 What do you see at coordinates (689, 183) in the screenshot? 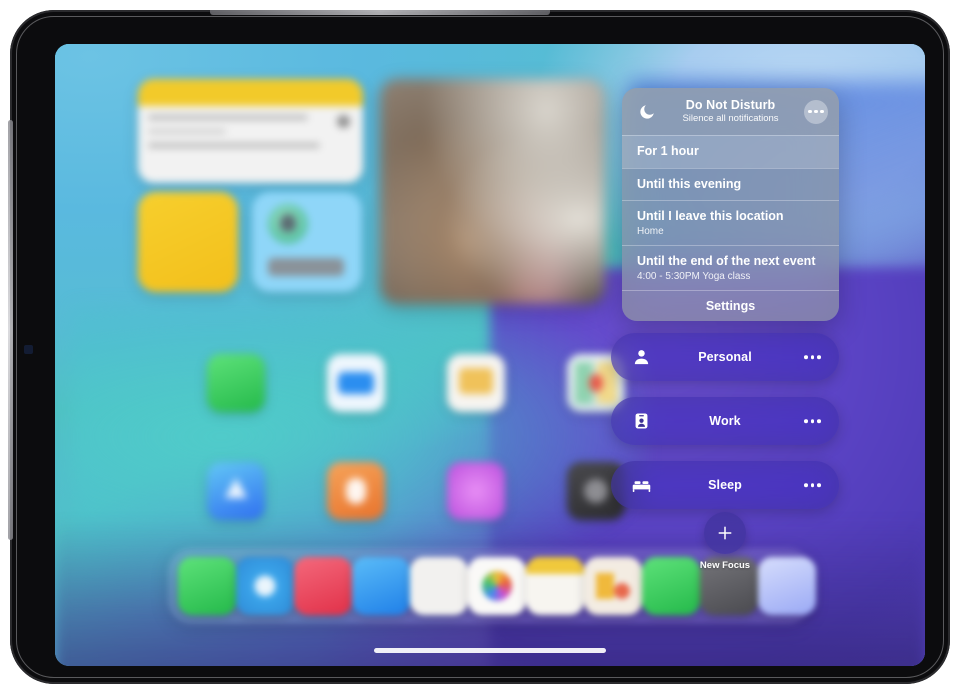
I see `dnd-option-label: Until this evening` at bounding box center [689, 183].